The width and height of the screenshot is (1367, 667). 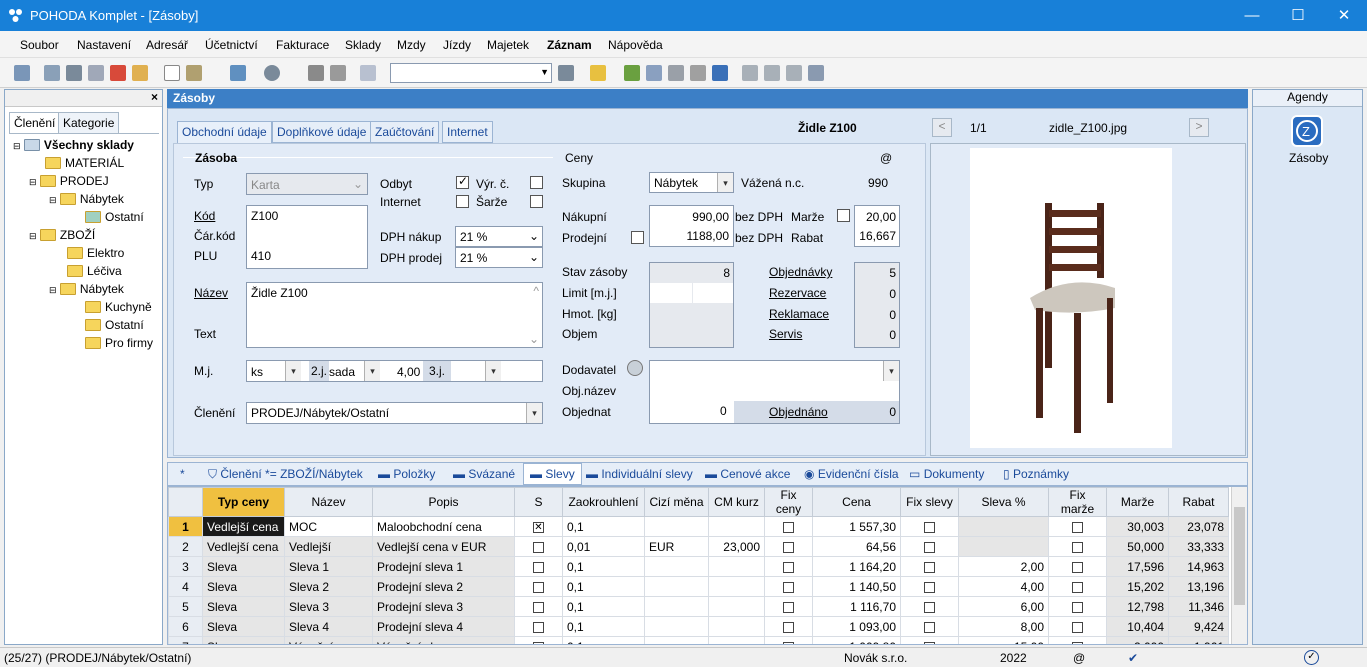 I want to click on cell-cena: 1 009,80, so click(x=856, y=640).